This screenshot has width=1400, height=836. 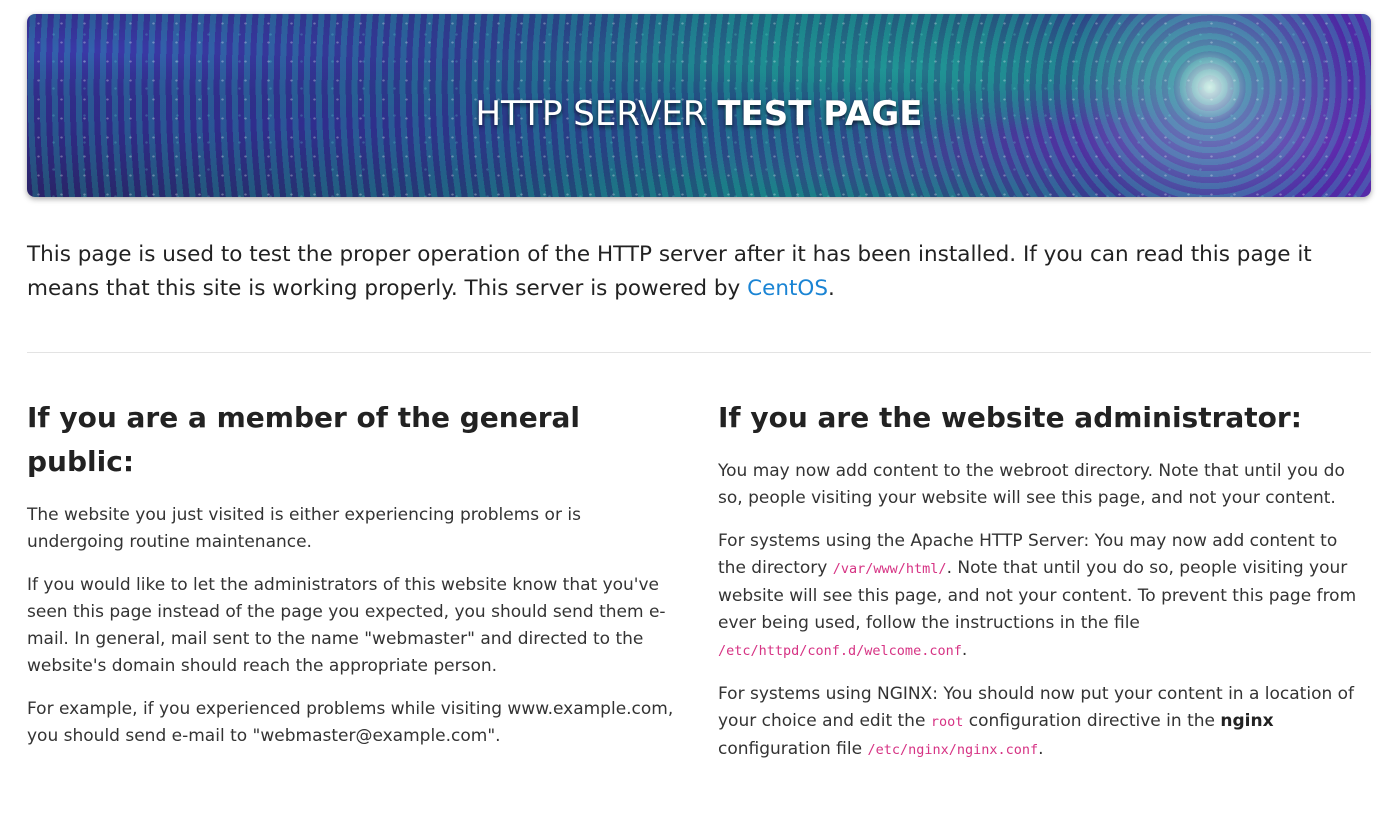 I want to click on admin-p3-text-c: configuration file, so click(x=793, y=749).